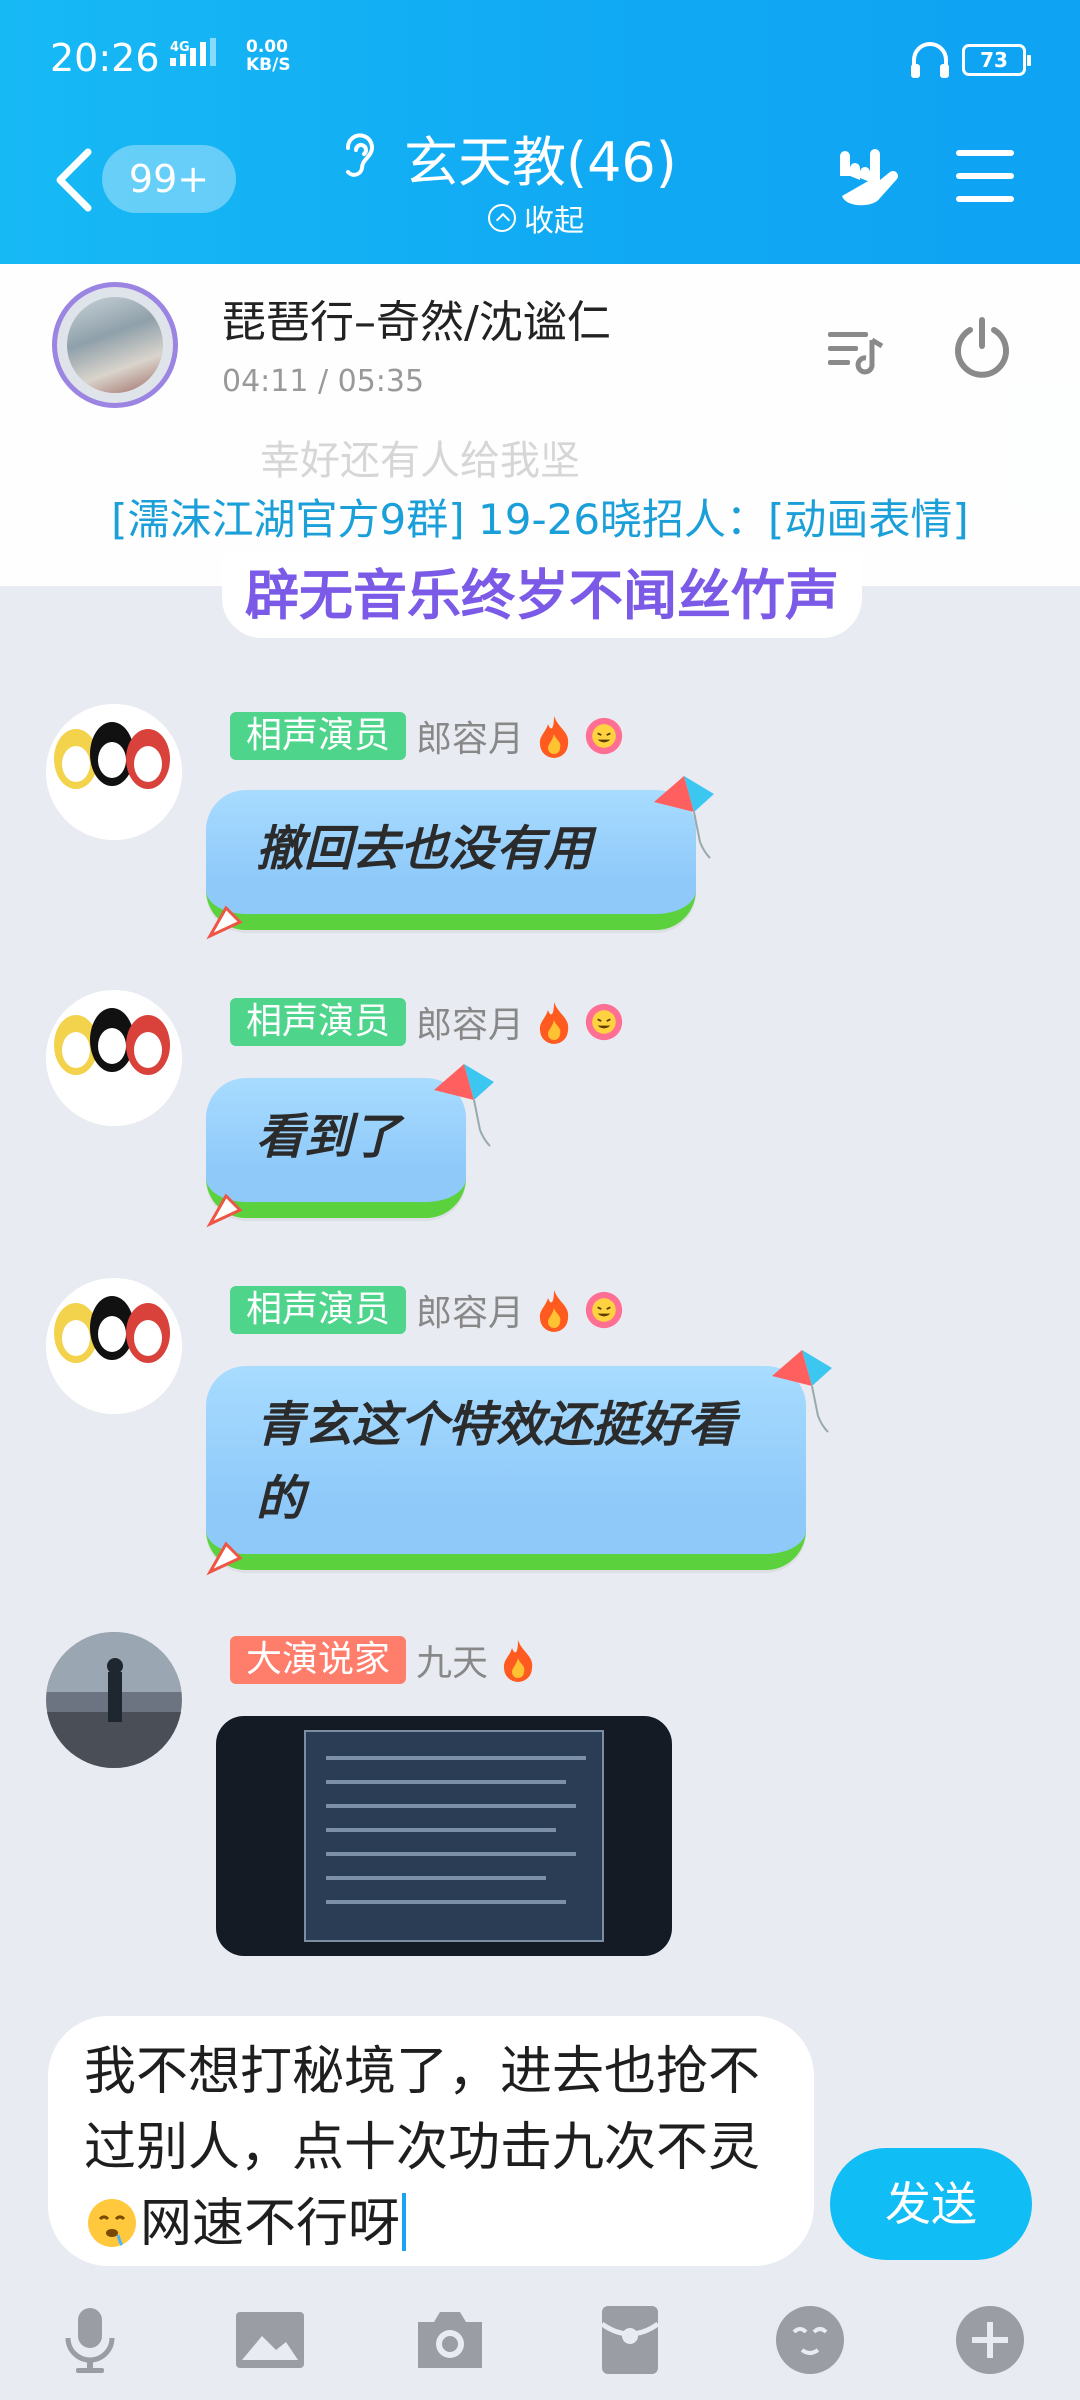 Image resolution: width=1080 pixels, height=2400 pixels. Describe the element at coordinates (90, 2340) in the screenshot. I see `mic-icon` at that location.